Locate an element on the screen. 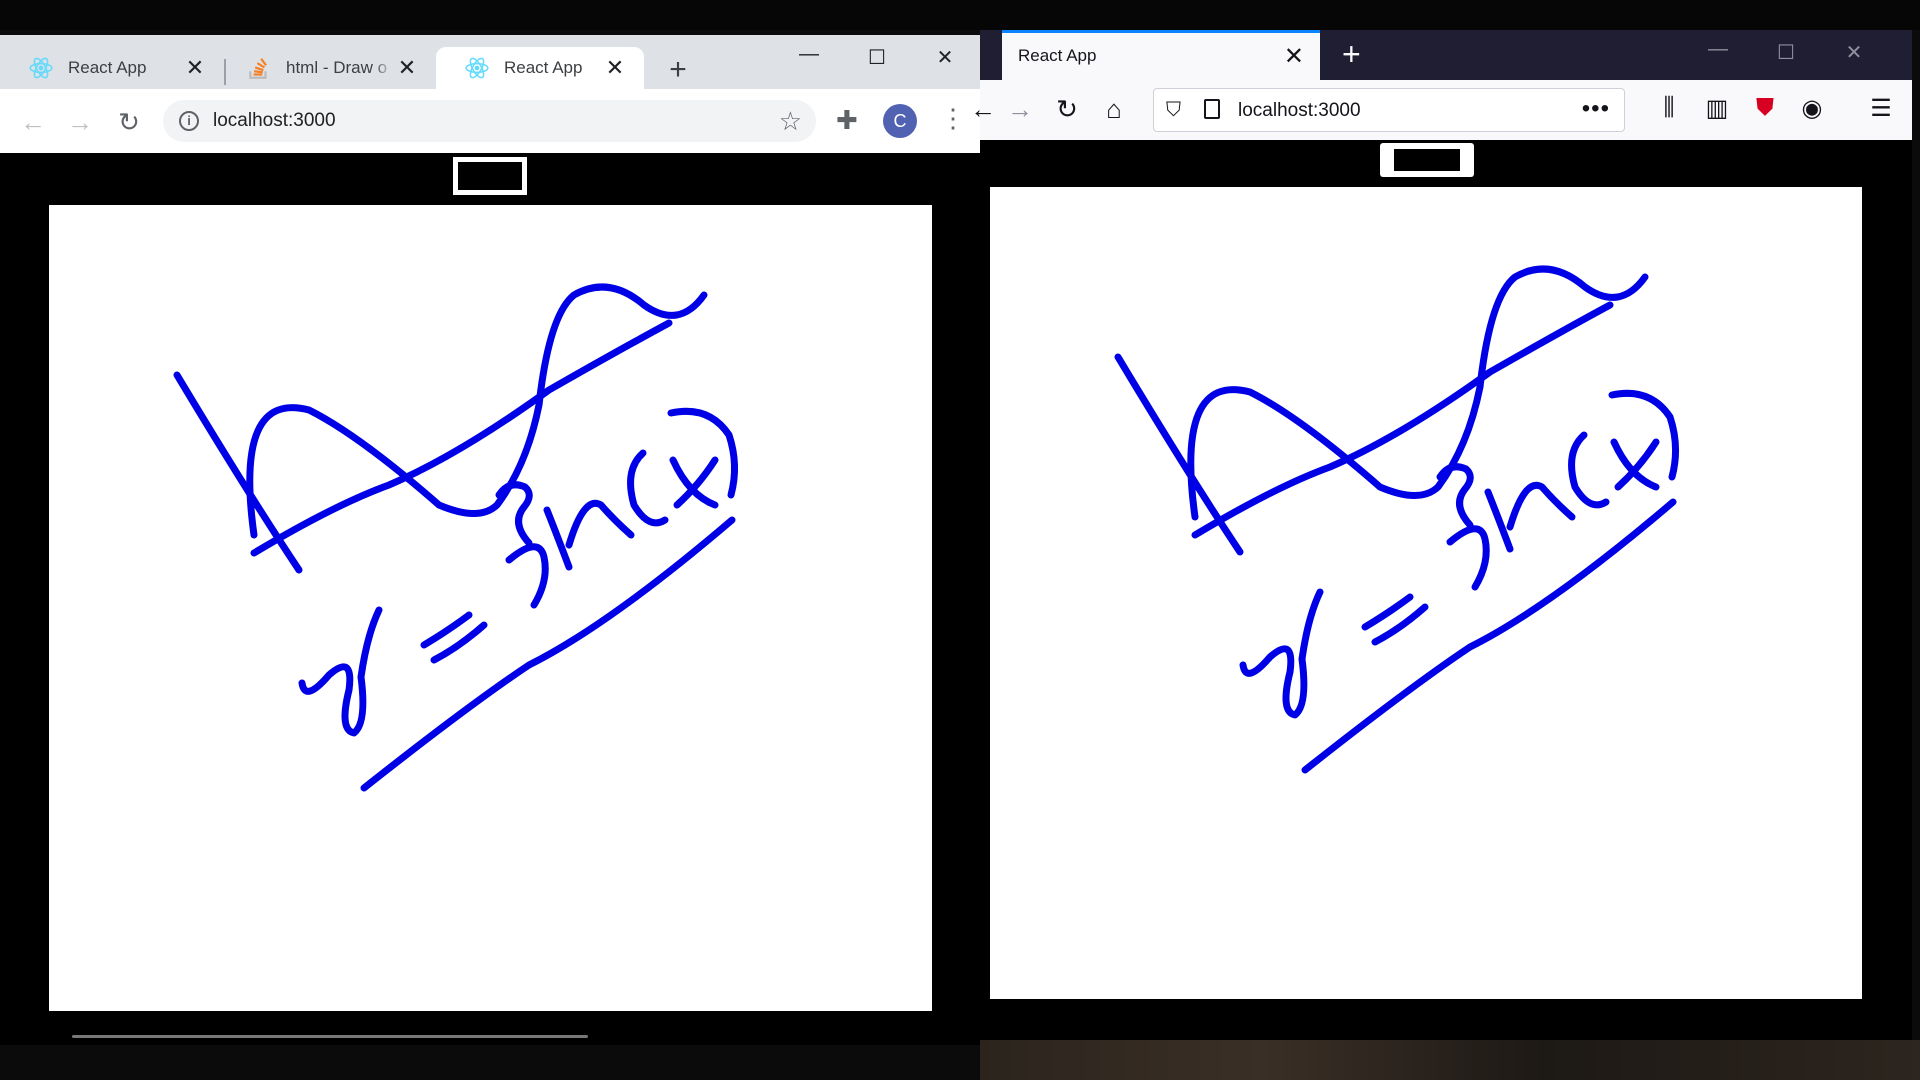  tab-react-app: React App ✕ is located at coordinates (1161, 55).